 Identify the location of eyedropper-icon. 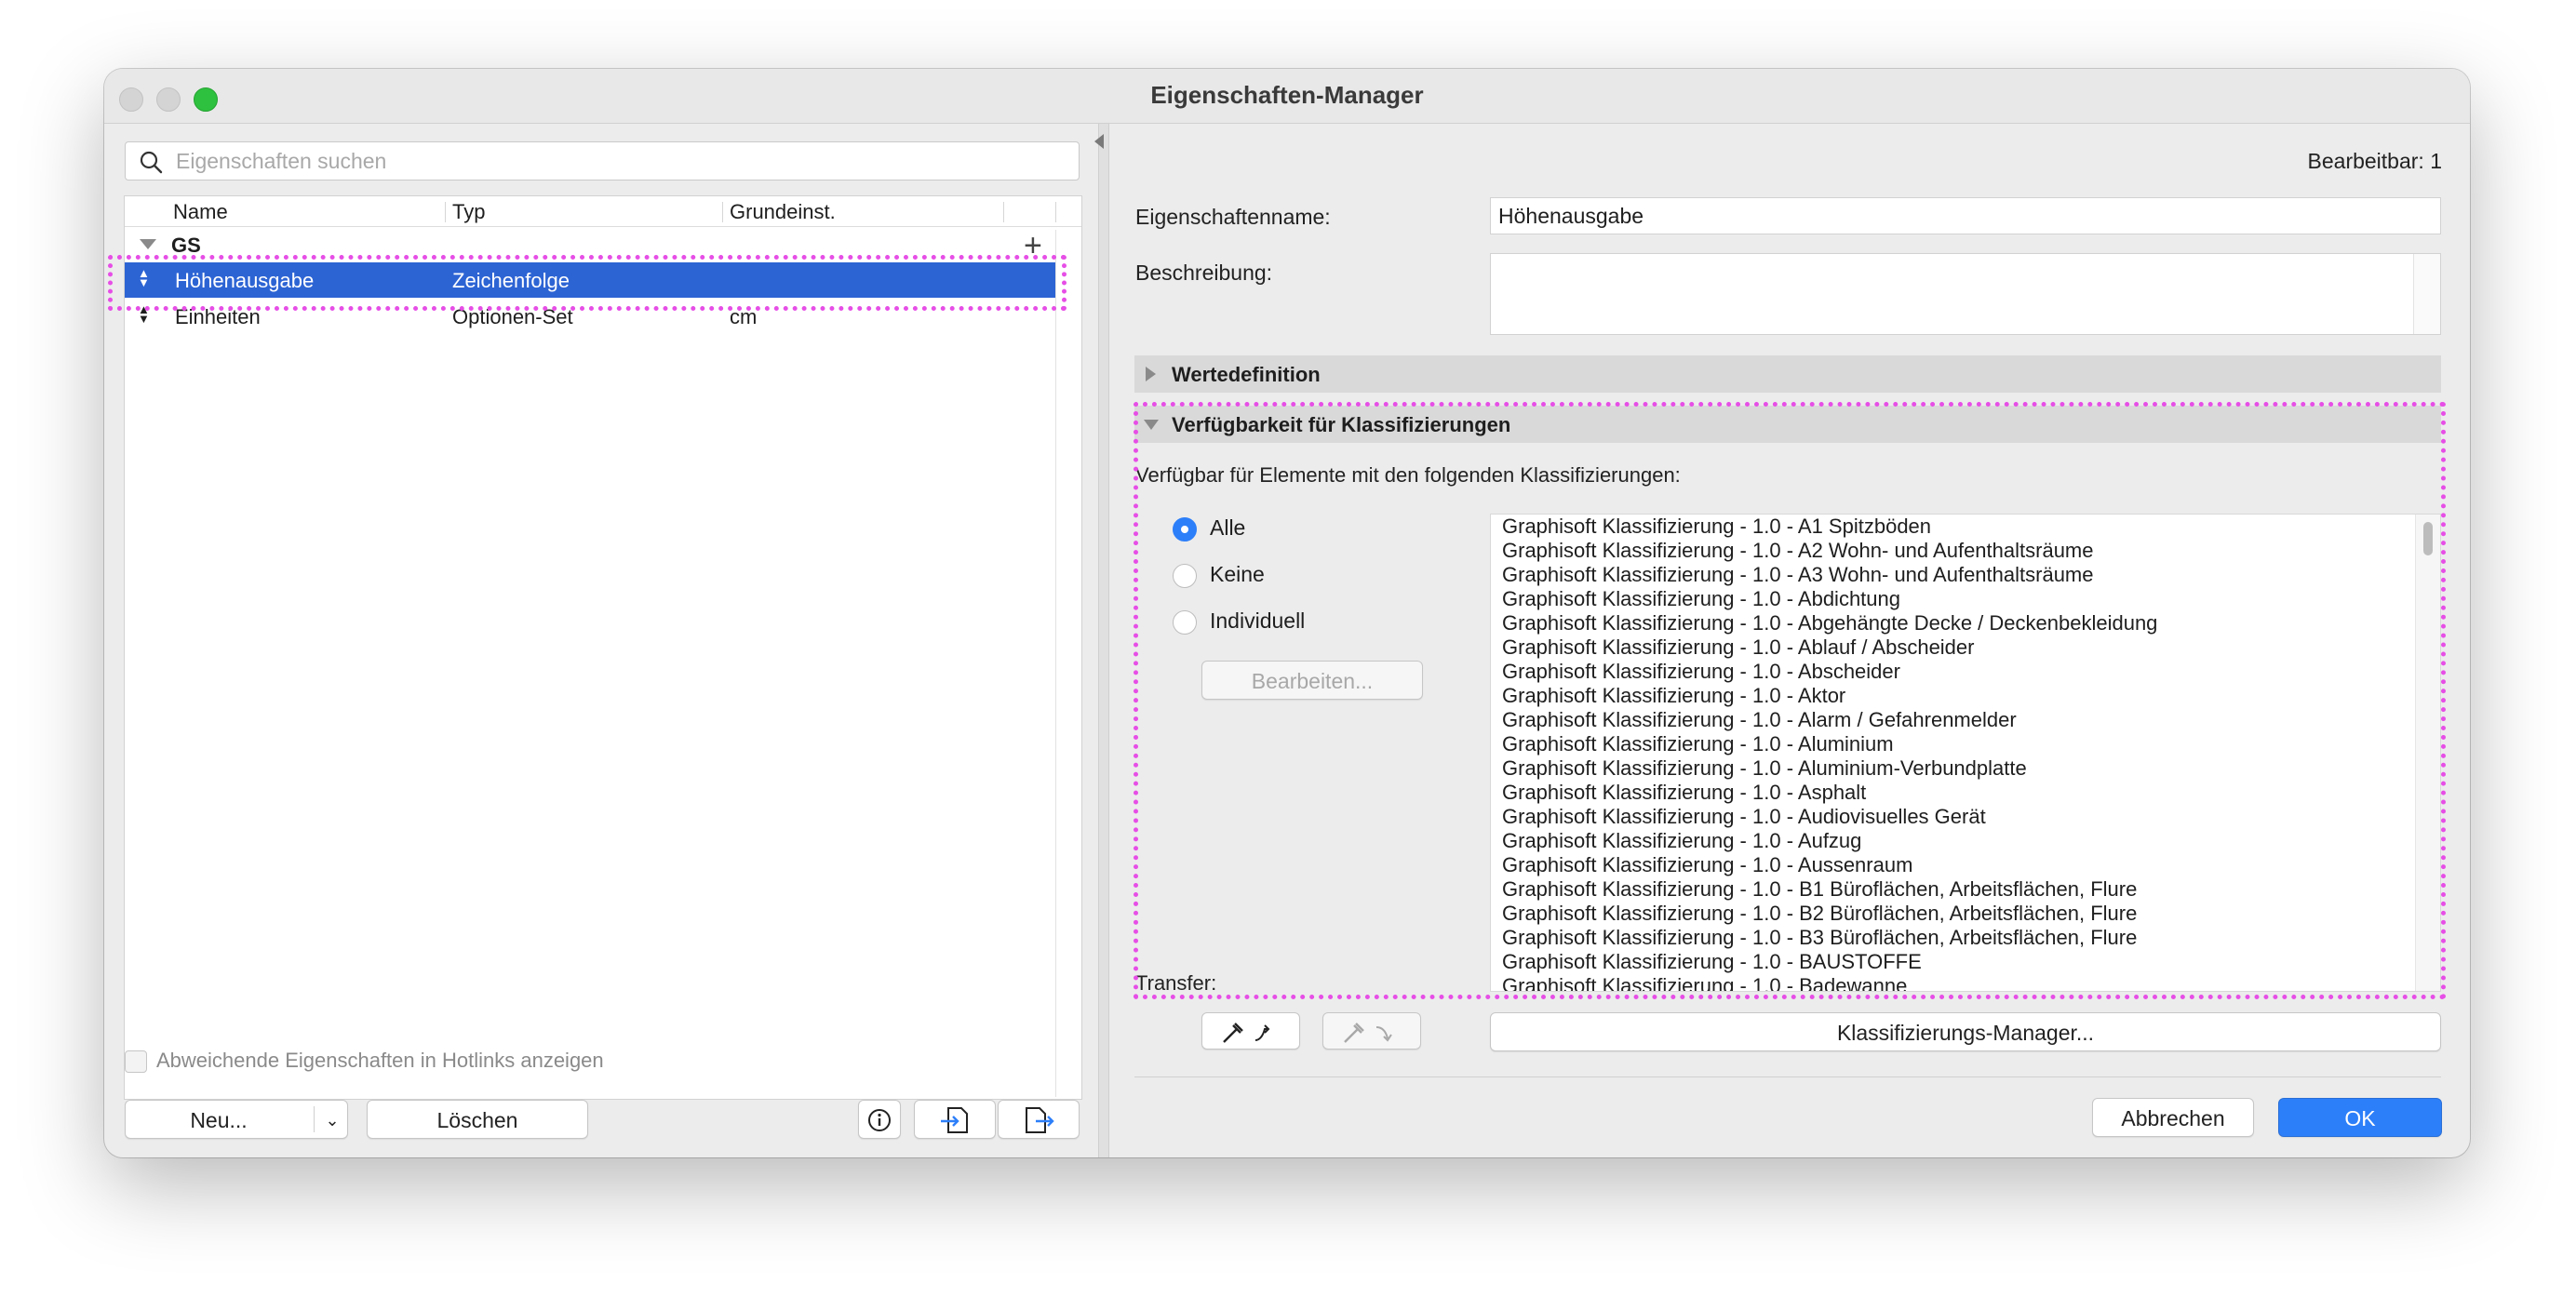
(1246, 1033).